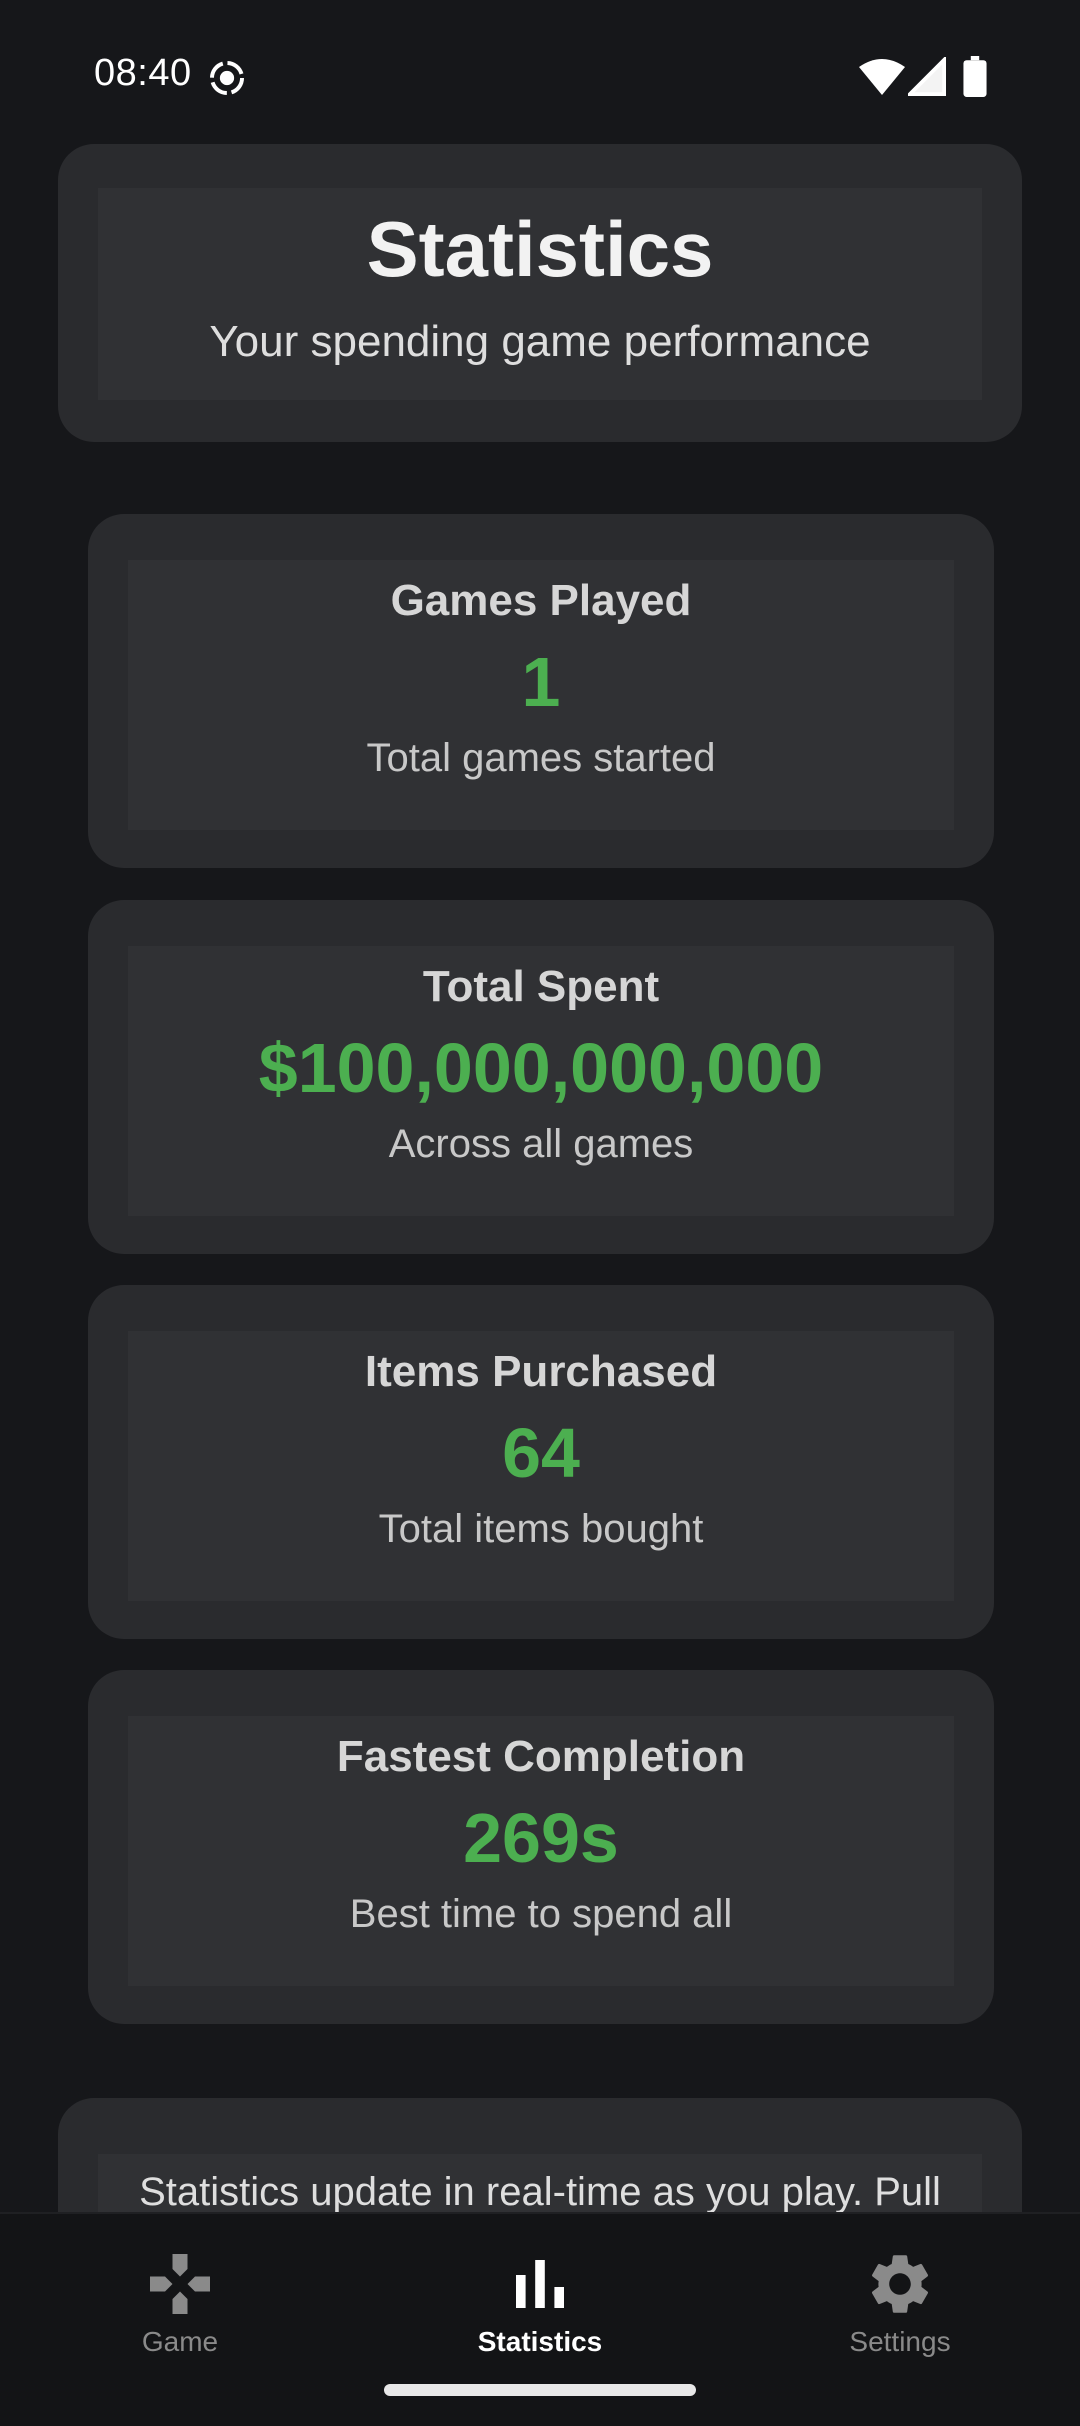 Image resolution: width=1080 pixels, height=2426 pixels. Describe the element at coordinates (541, 682) in the screenshot. I see `stat-value: 1` at that location.